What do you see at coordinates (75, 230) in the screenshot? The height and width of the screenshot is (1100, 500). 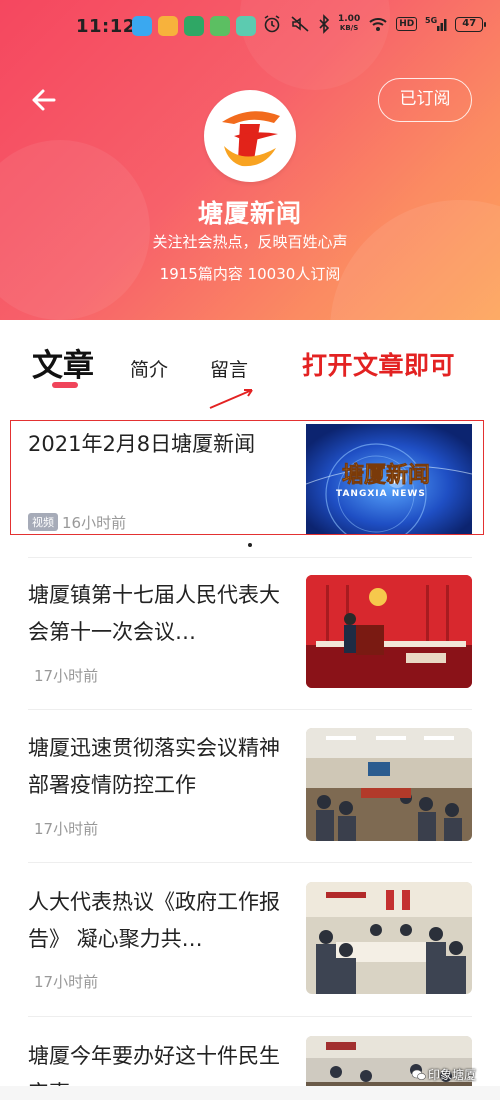 I see `header-decoration` at bounding box center [75, 230].